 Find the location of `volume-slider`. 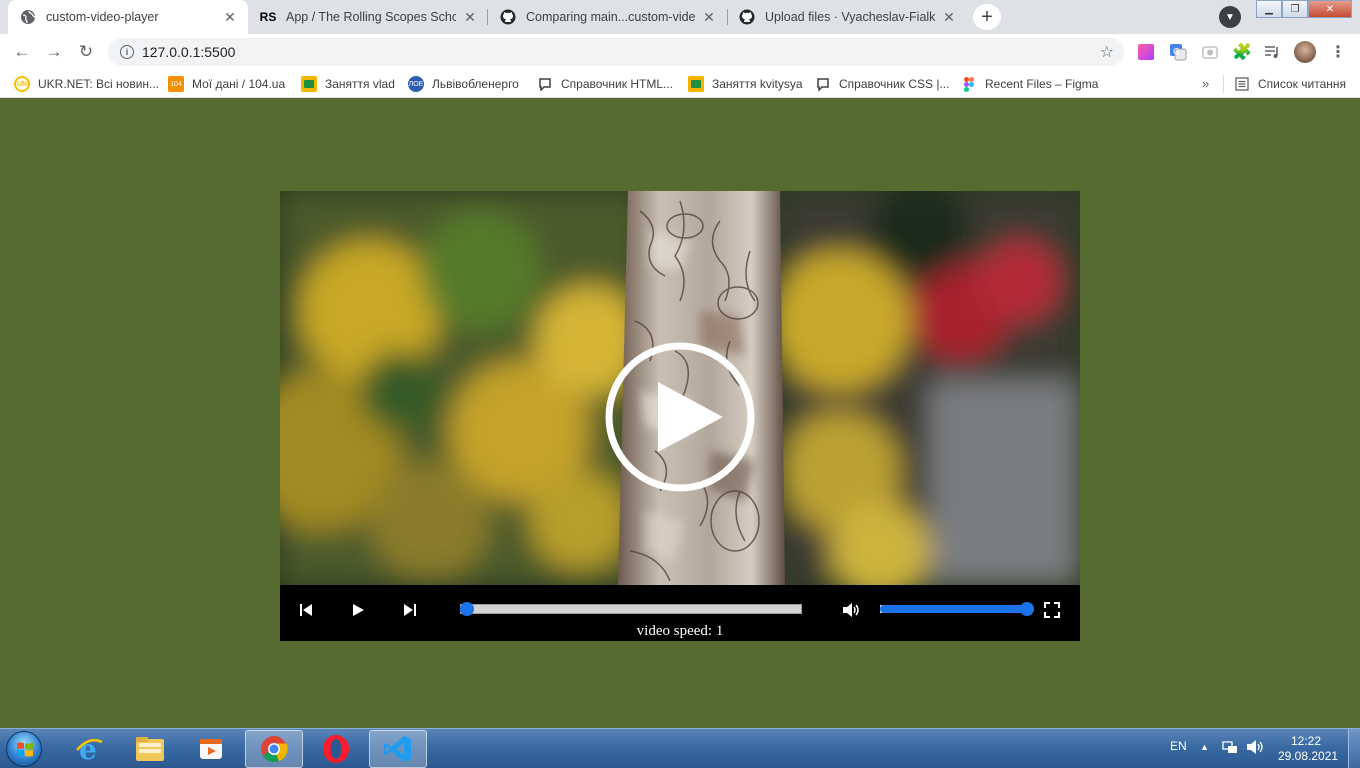

volume-slider is located at coordinates (957, 609).